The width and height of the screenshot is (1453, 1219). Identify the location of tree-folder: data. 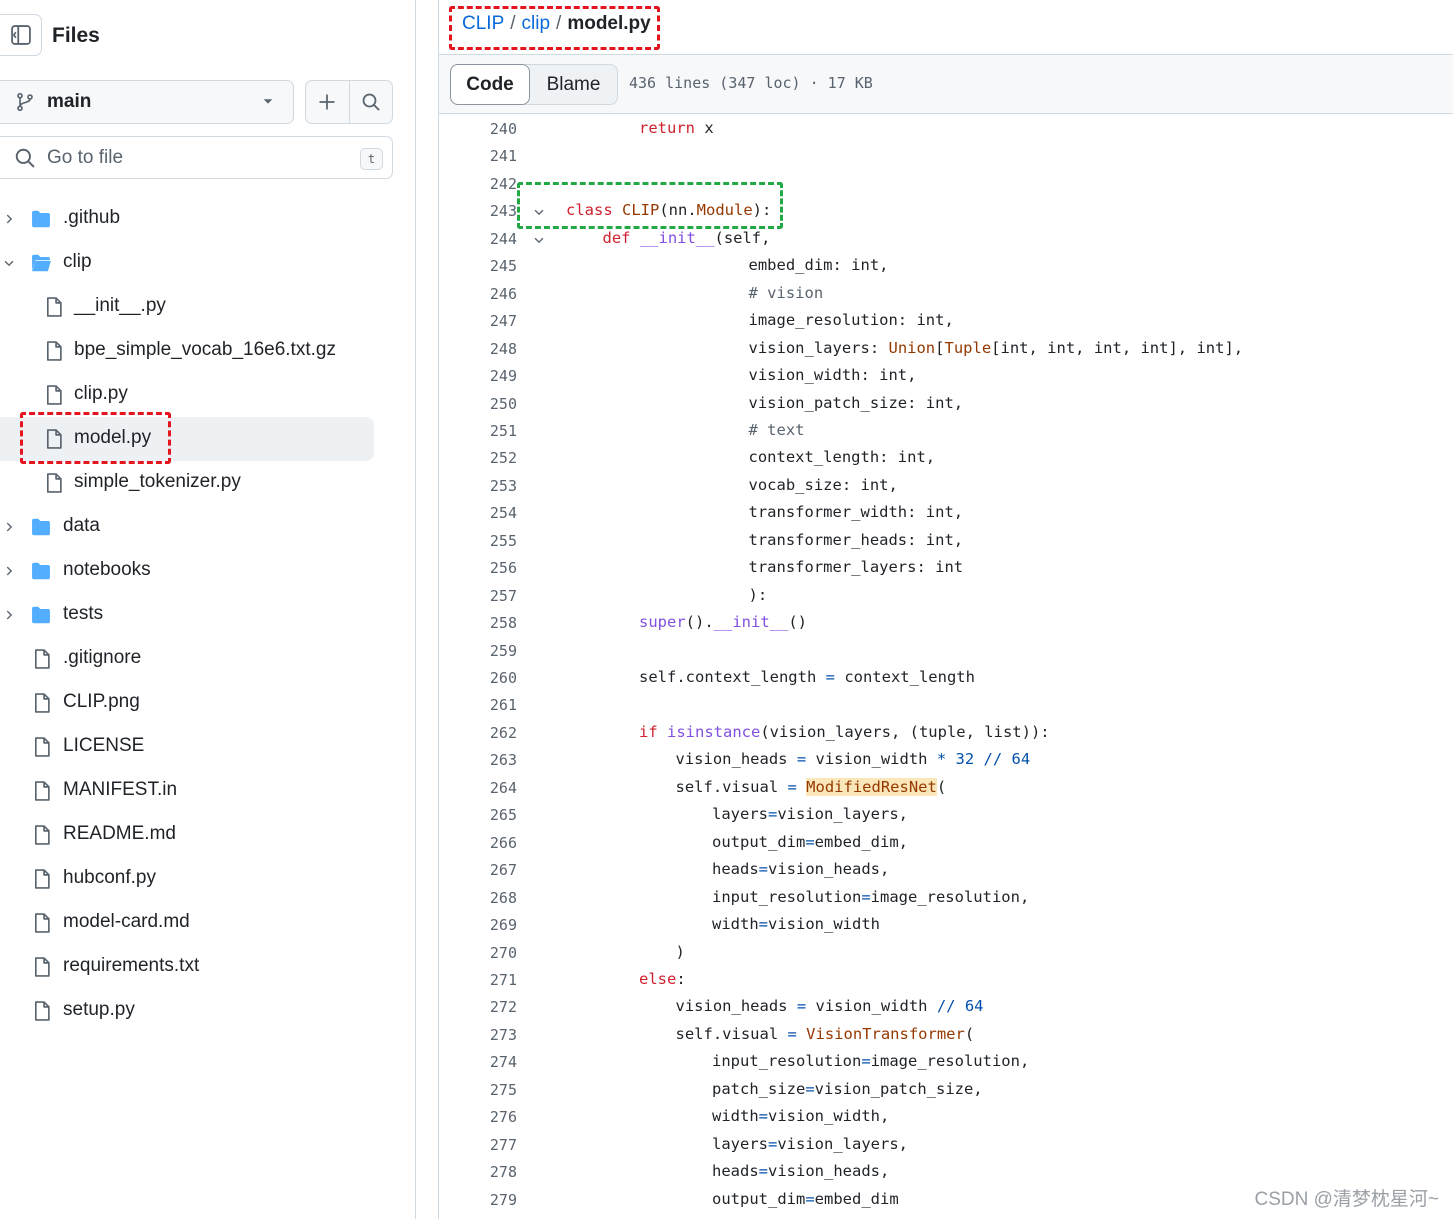
(208, 527).